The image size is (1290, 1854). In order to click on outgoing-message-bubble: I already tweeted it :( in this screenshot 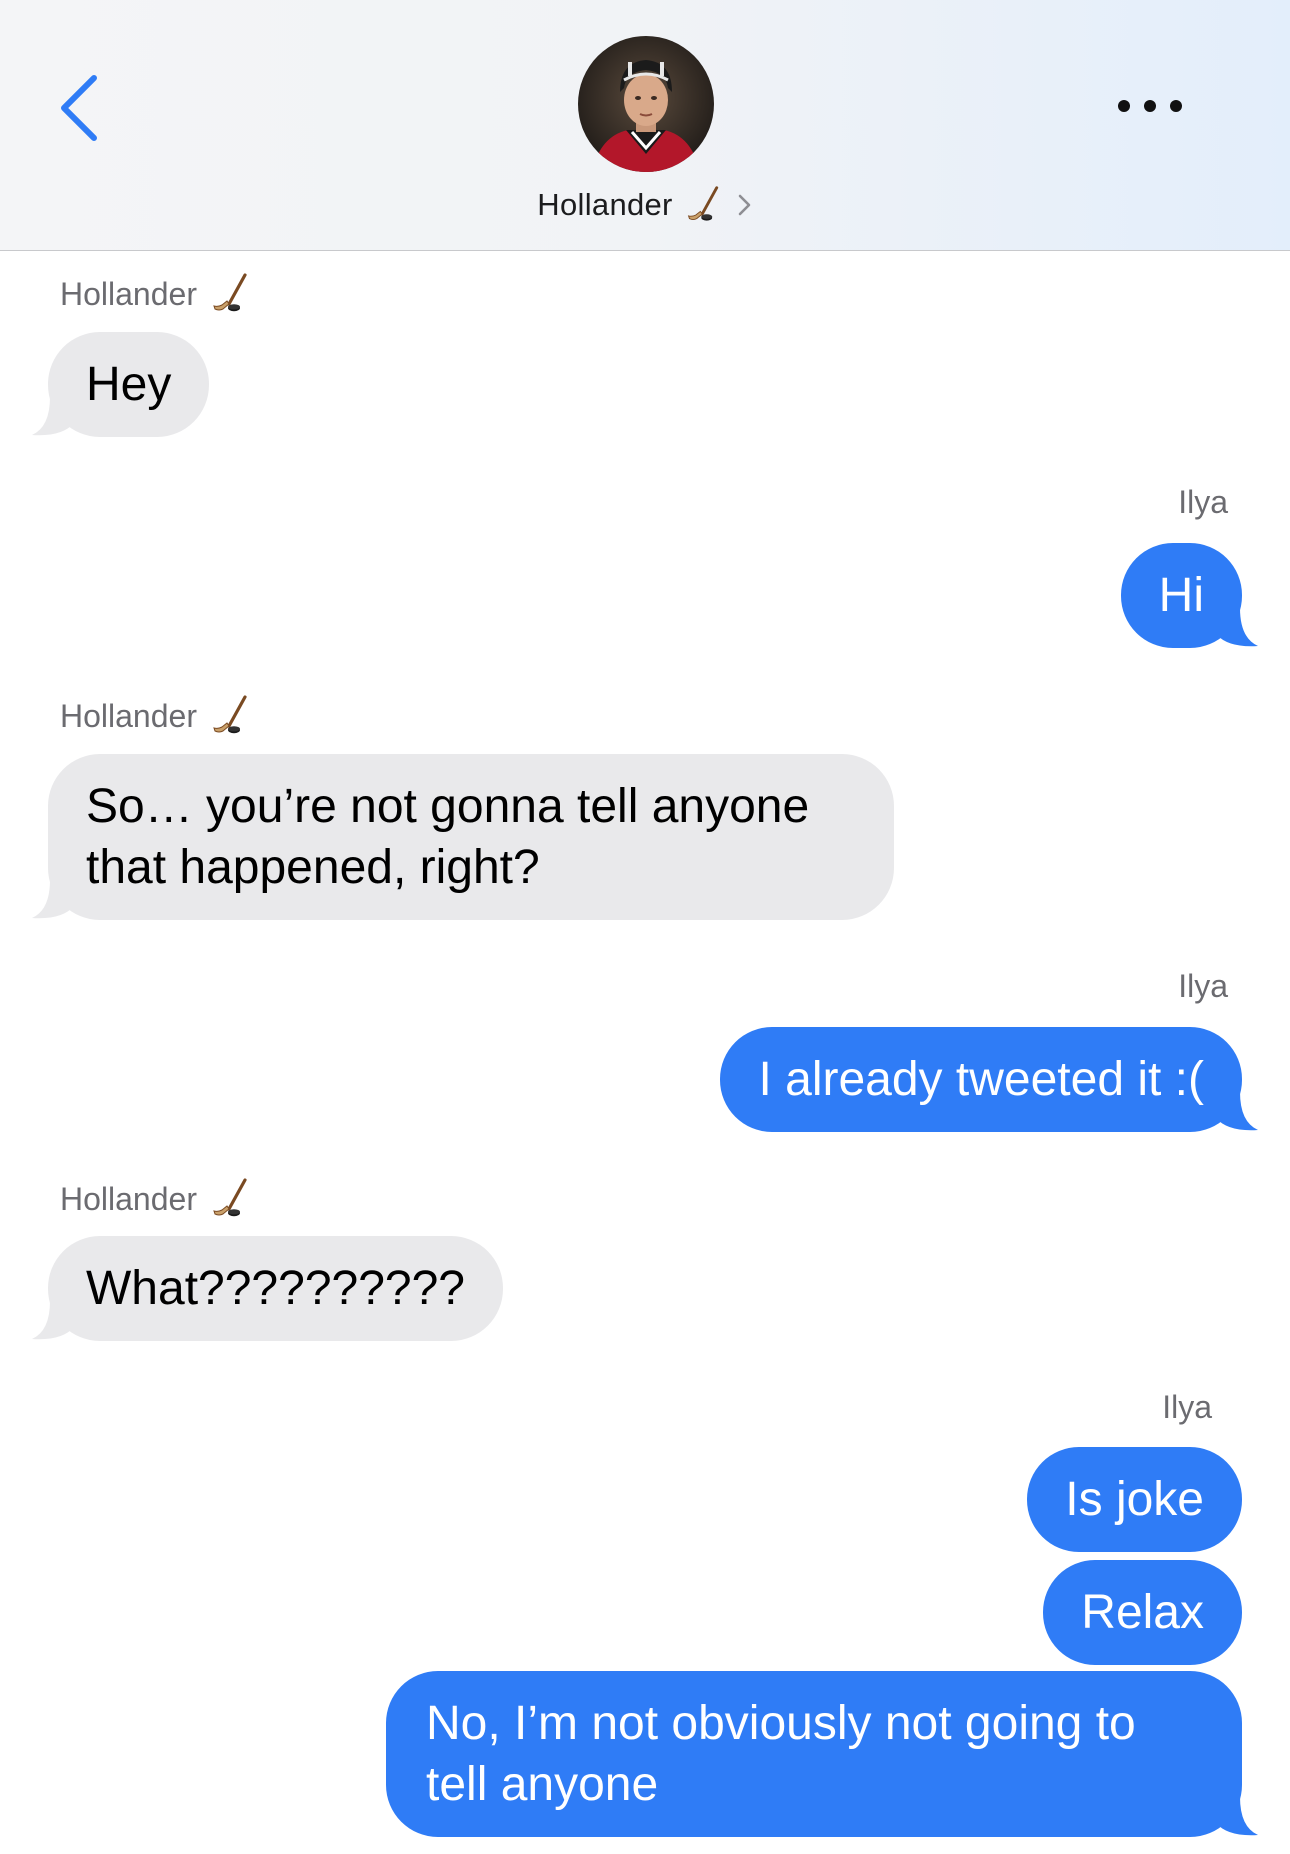, I will do `click(989, 1079)`.